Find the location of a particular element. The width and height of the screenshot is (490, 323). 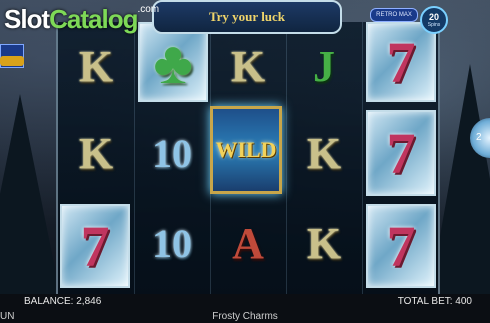

total-bet-label: TOTAL BET: 400 is located at coordinates (434, 301).